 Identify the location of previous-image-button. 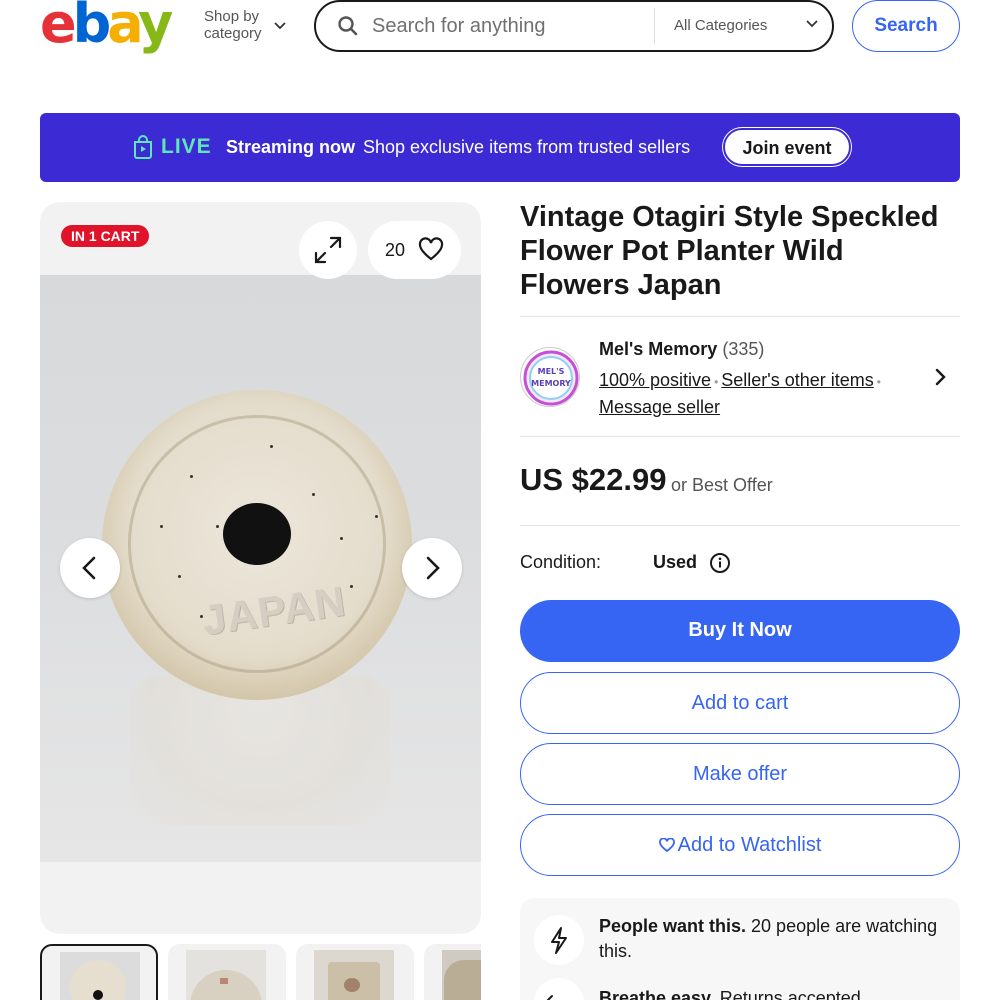
(90, 568).